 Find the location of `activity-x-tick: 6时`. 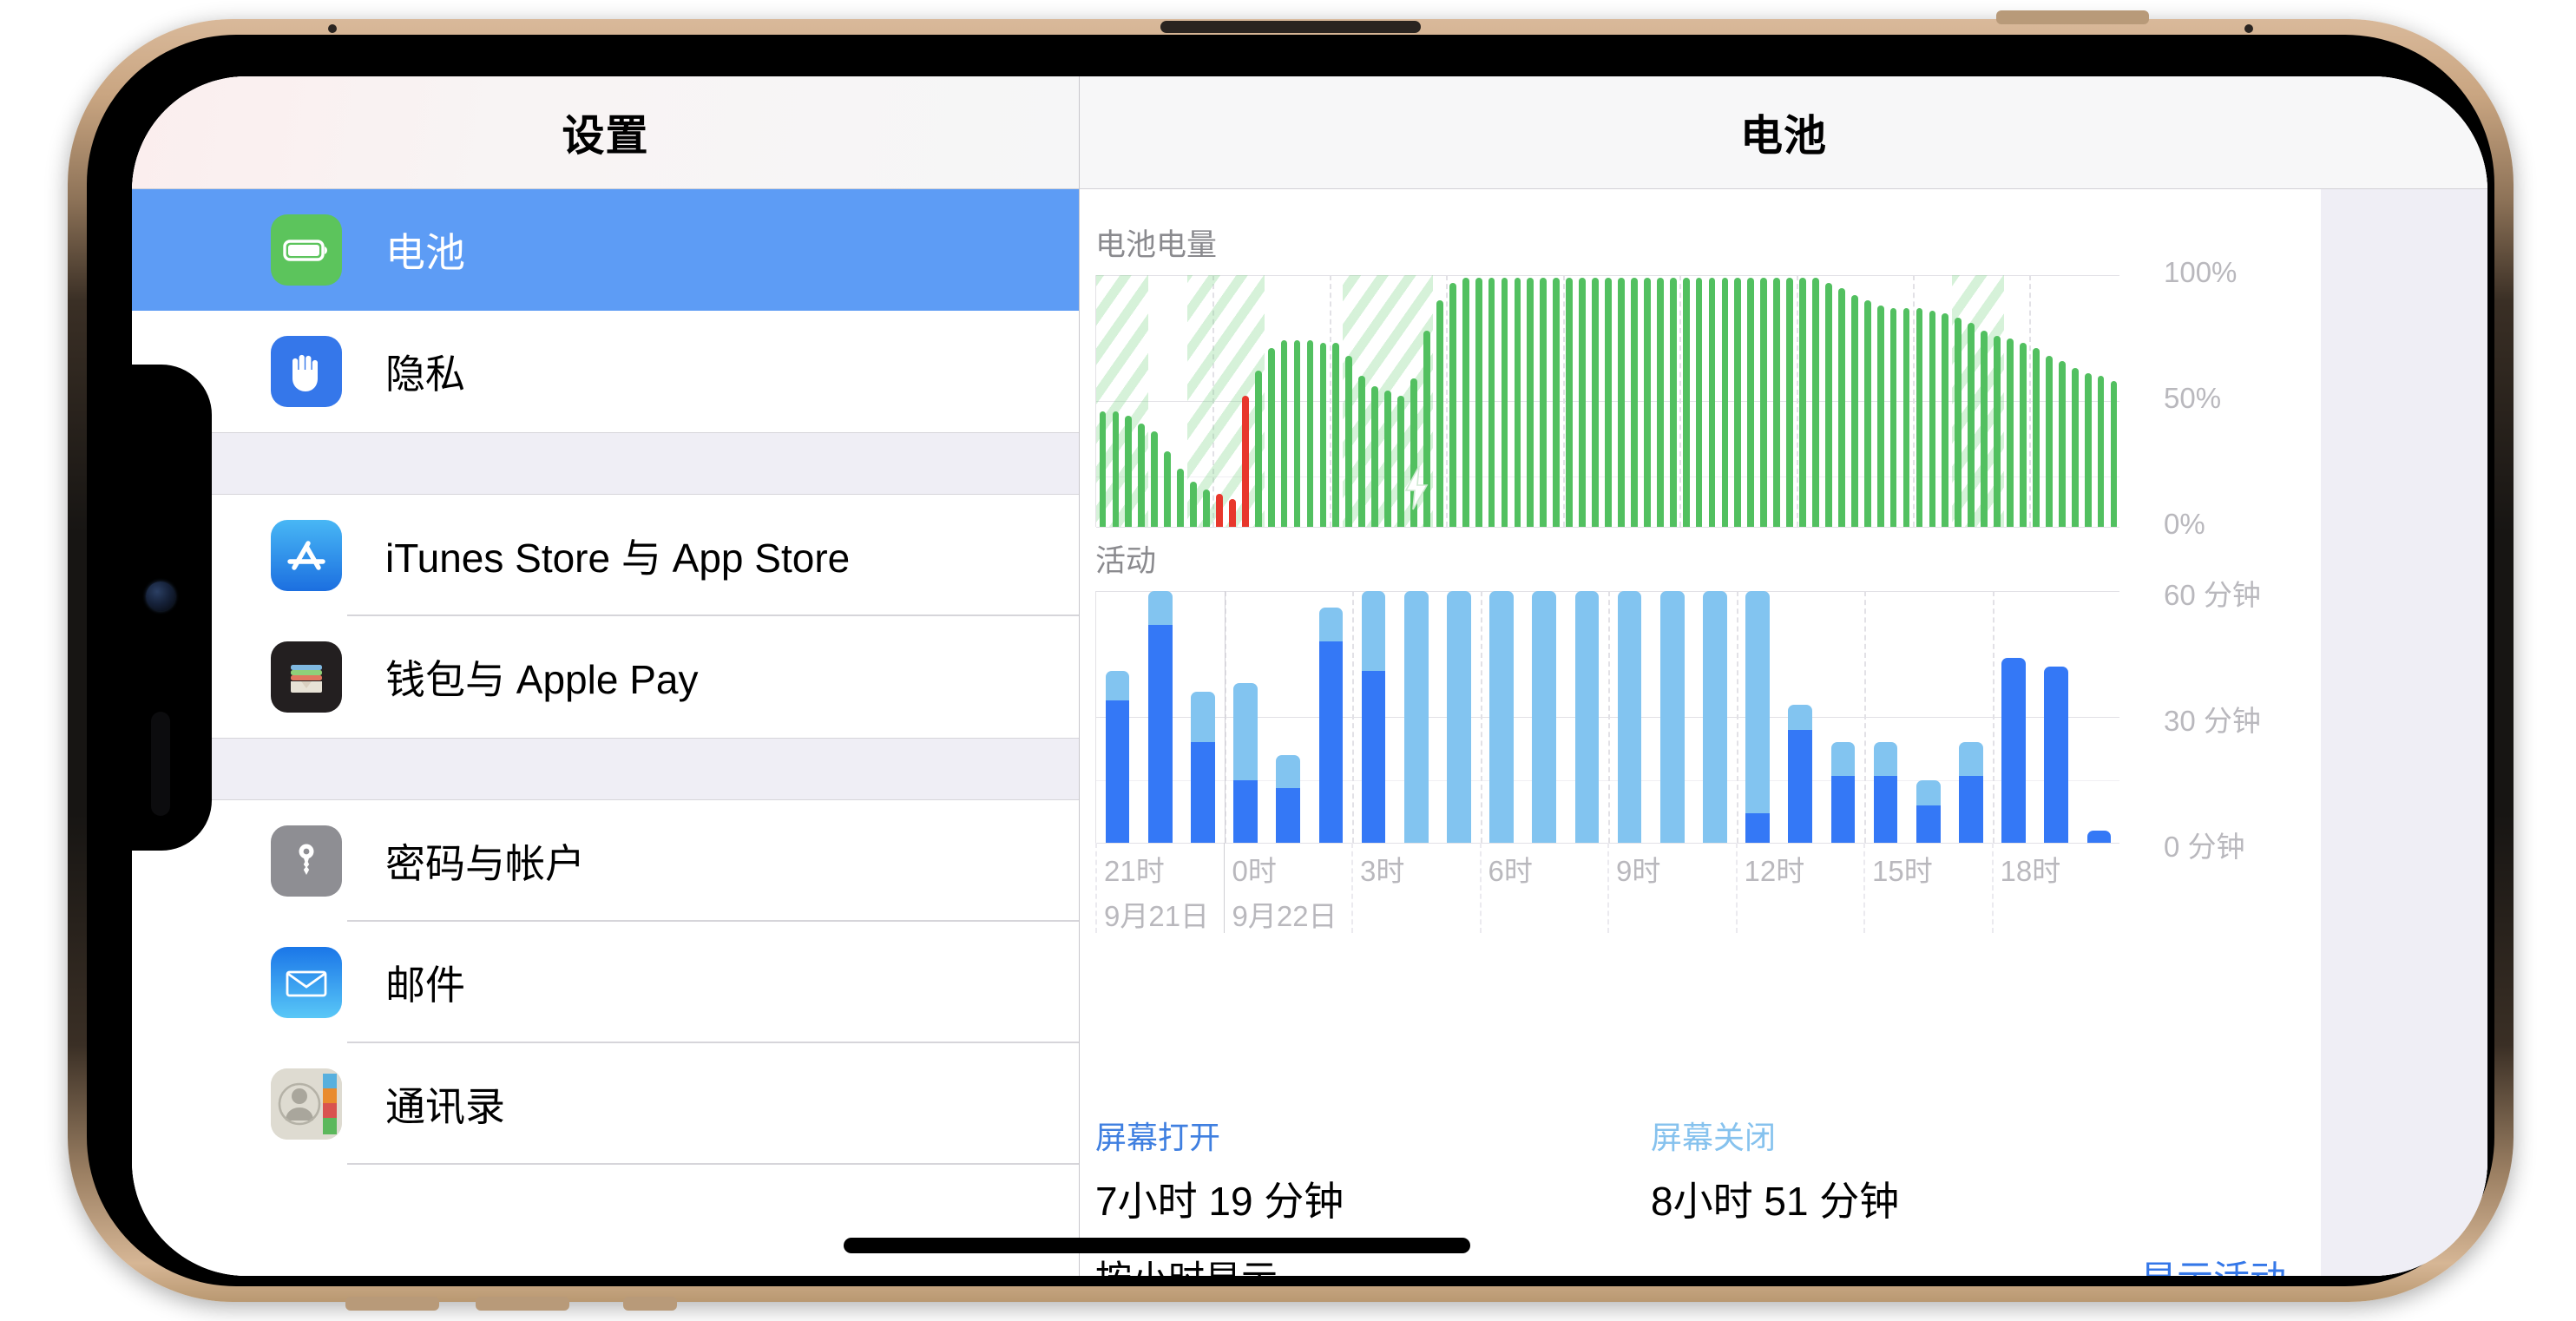

activity-x-tick: 6时 is located at coordinates (1511, 871).